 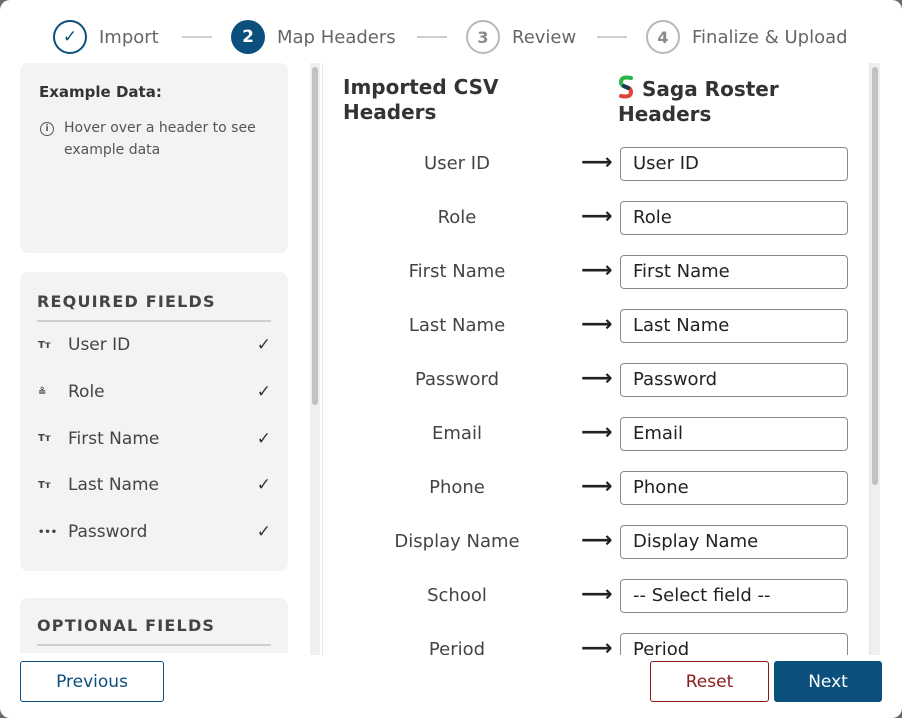 What do you see at coordinates (734, 488) in the screenshot?
I see `target-field-select: Phone` at bounding box center [734, 488].